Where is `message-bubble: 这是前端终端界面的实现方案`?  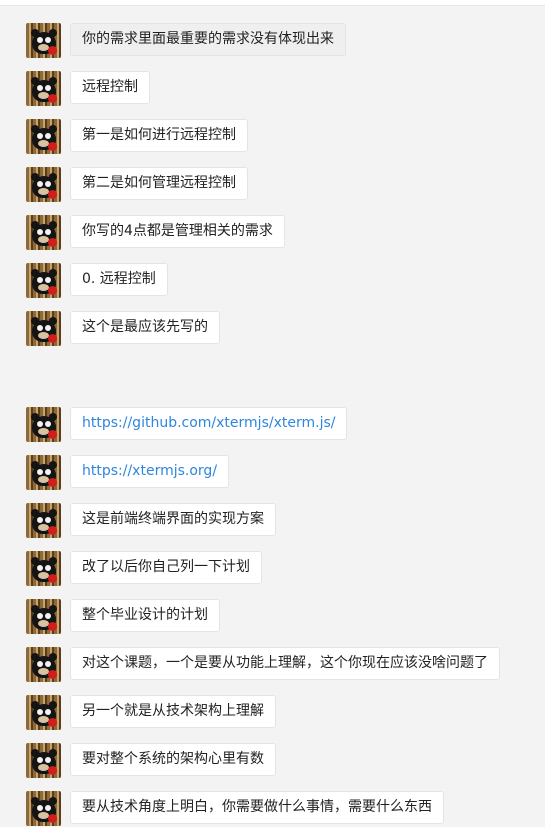
message-bubble: 这是前端终端界面的实现方案 is located at coordinates (173, 519).